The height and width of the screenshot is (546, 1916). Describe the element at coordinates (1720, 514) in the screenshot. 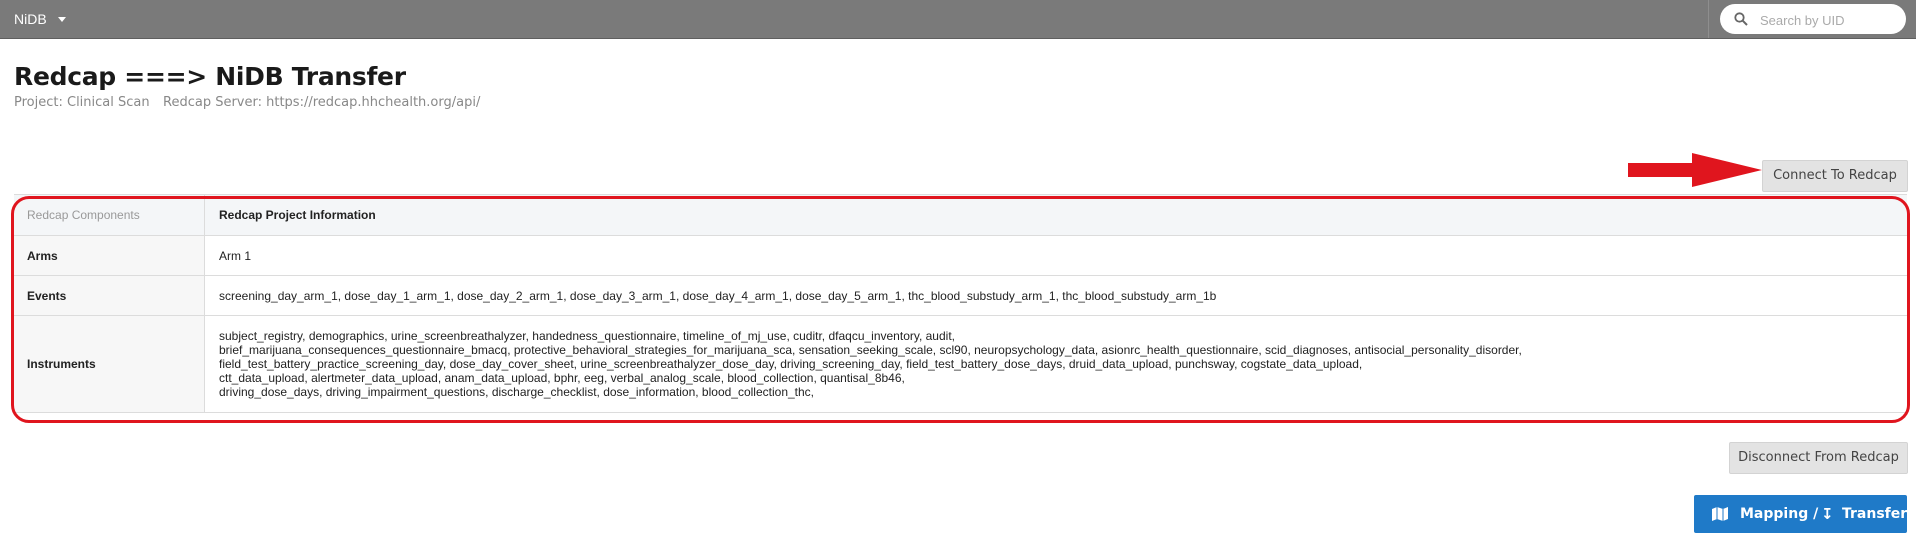

I see `map-icon` at that location.